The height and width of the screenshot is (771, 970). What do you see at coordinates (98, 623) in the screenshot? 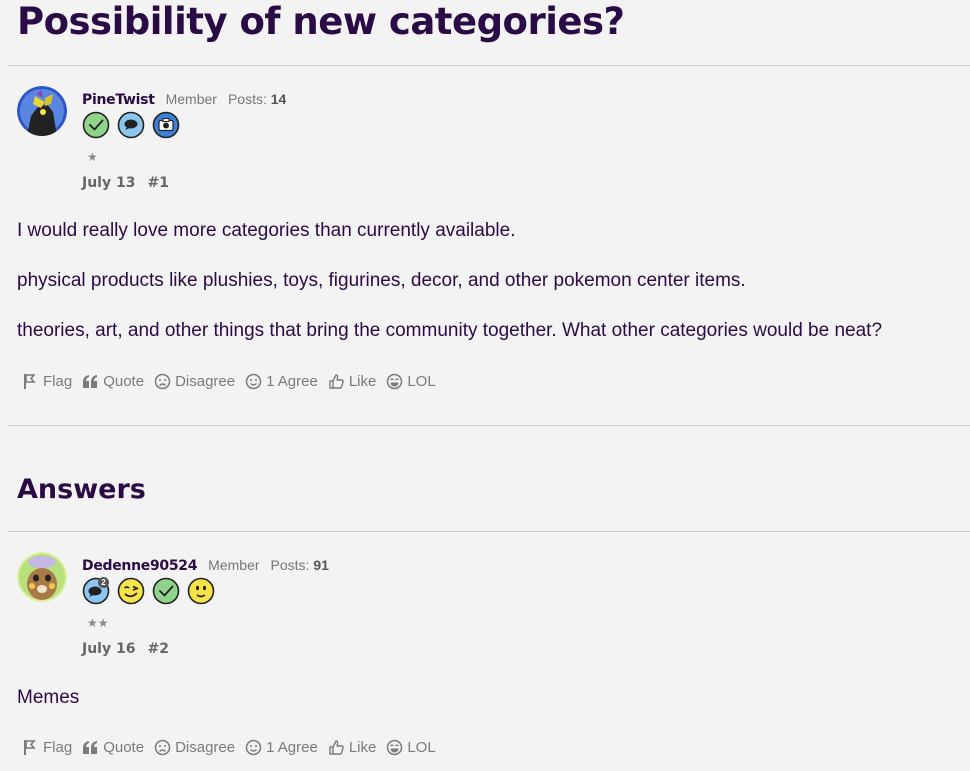
I see `rank-stars: ★★` at bounding box center [98, 623].